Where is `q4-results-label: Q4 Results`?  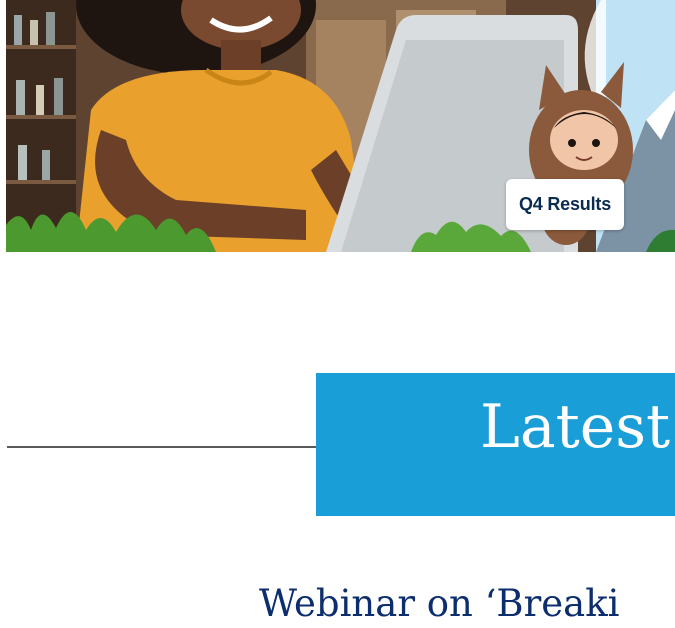 q4-results-label: Q4 Results is located at coordinates (565, 204).